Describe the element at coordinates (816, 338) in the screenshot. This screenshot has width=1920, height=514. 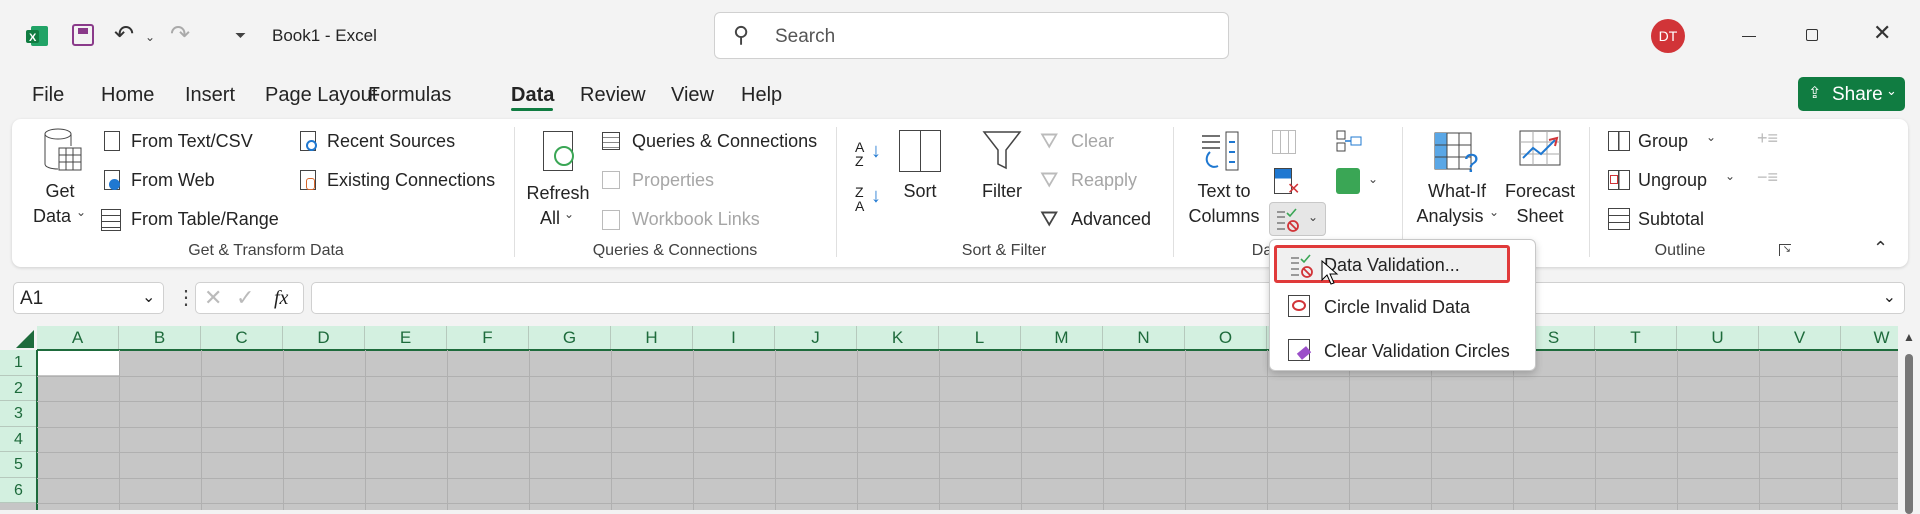
I see `column-header-j: J` at that location.